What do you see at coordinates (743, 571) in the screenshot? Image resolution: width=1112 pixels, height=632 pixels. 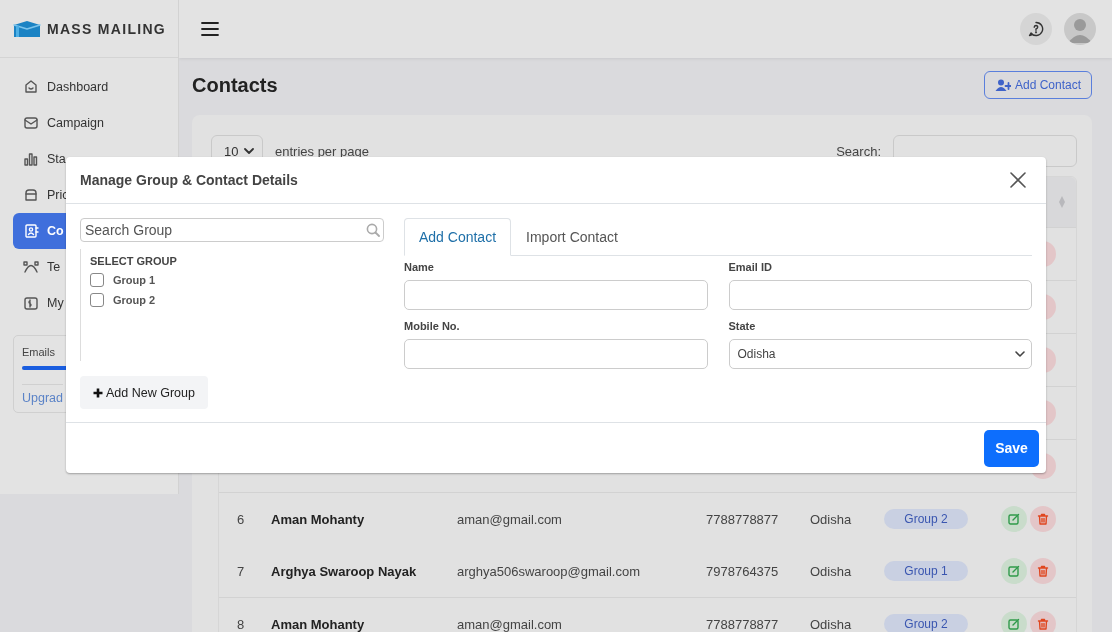 I see `table-cell-text: 7978764375` at bounding box center [743, 571].